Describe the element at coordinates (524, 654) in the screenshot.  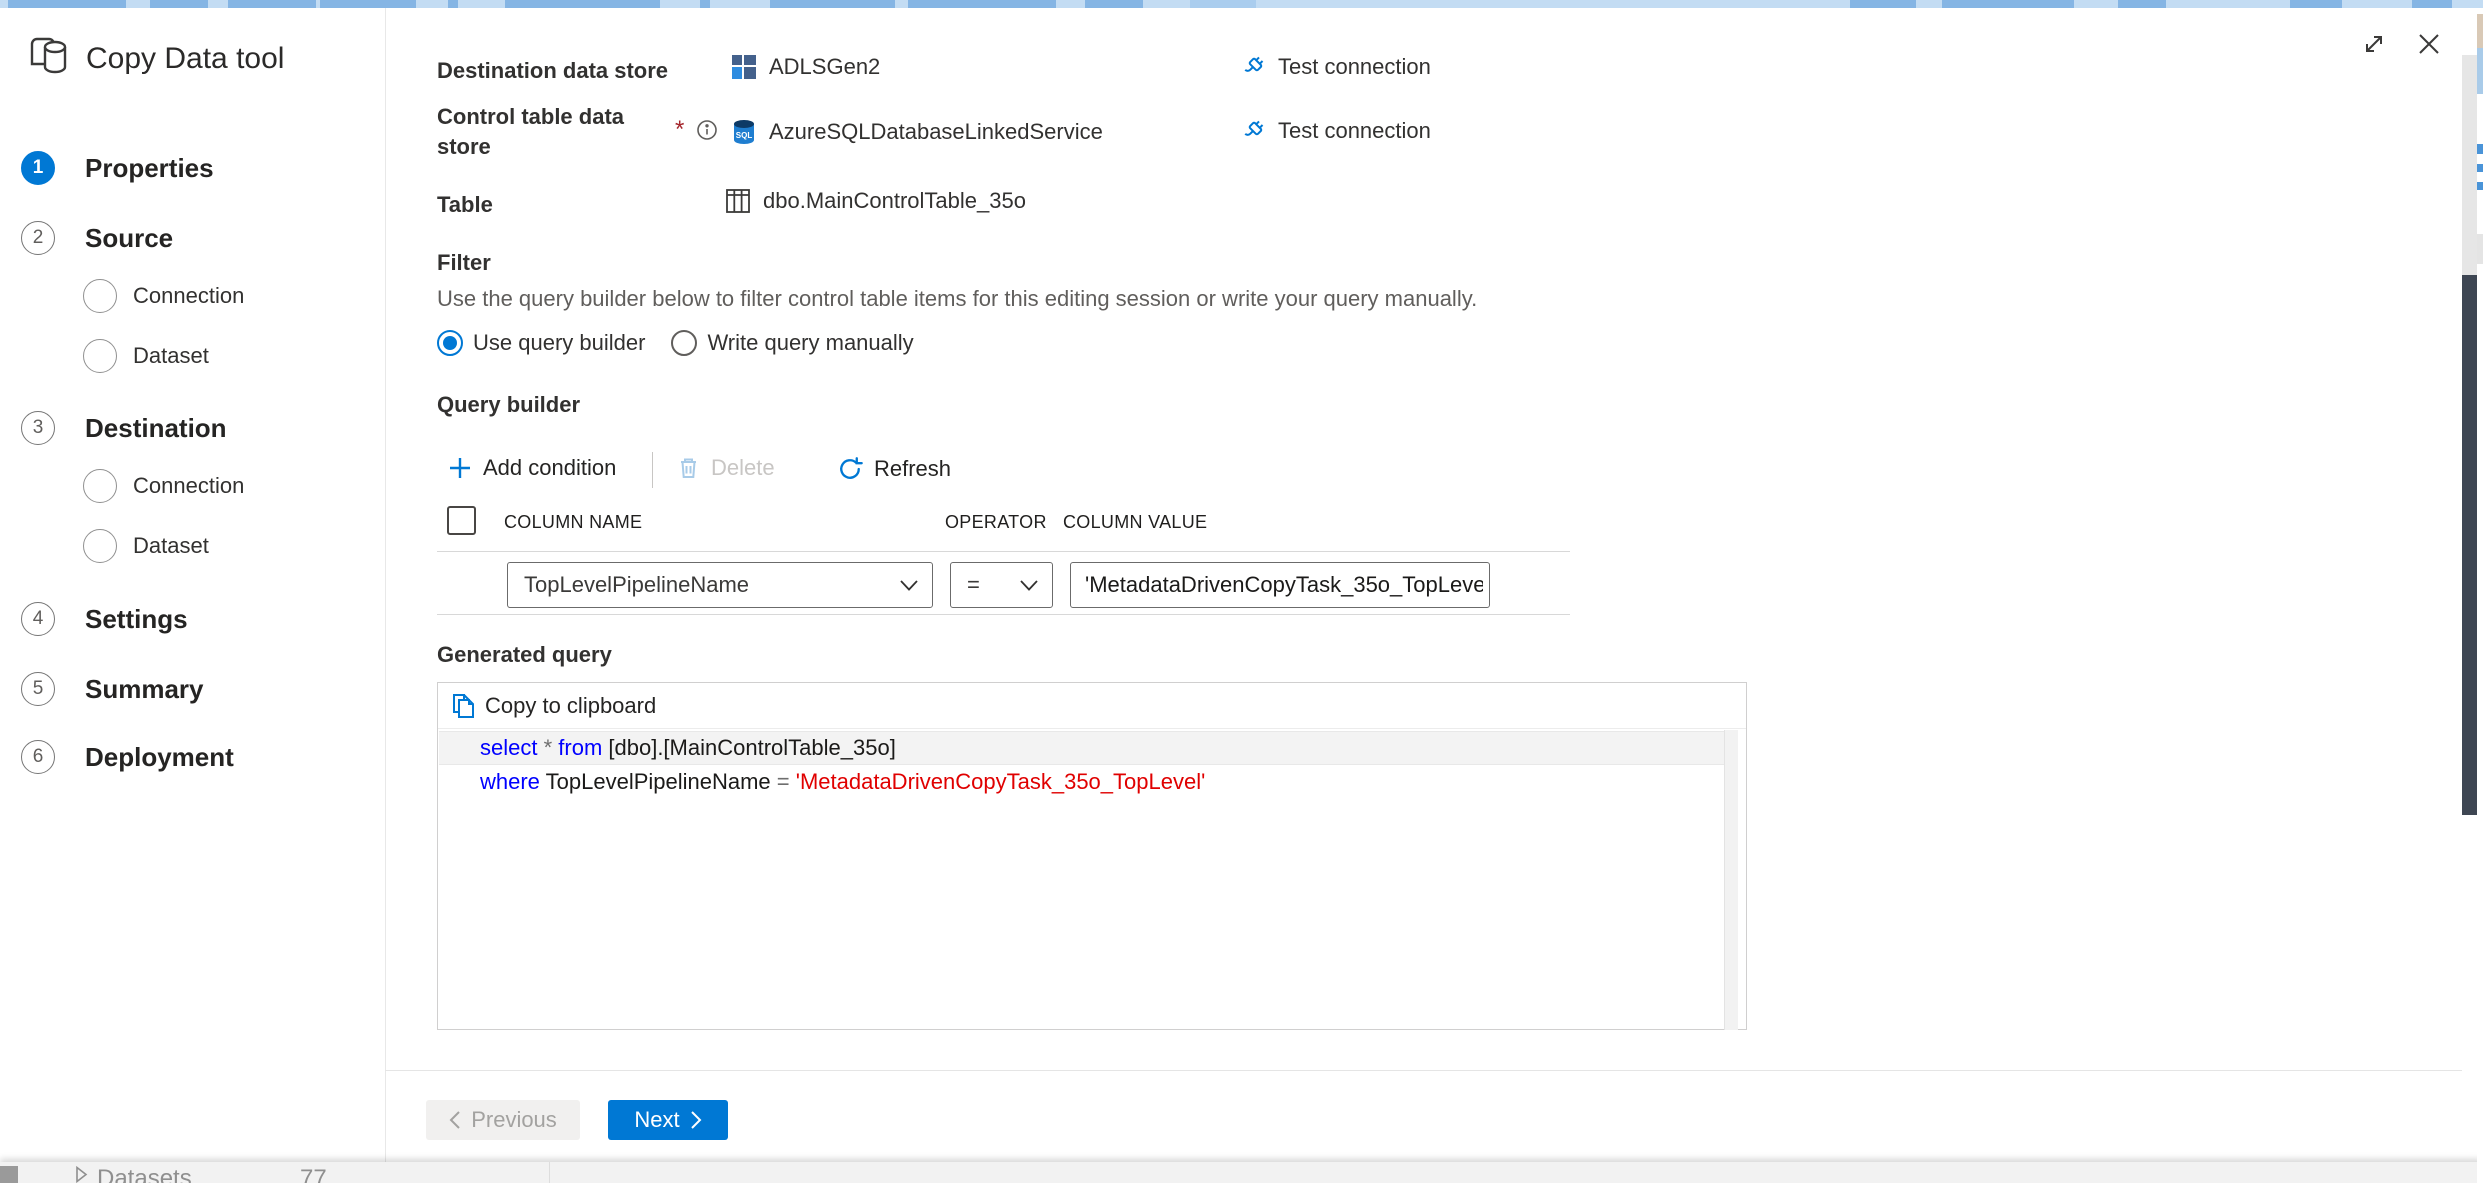
I see `generated-query-heading: Generated query` at that location.